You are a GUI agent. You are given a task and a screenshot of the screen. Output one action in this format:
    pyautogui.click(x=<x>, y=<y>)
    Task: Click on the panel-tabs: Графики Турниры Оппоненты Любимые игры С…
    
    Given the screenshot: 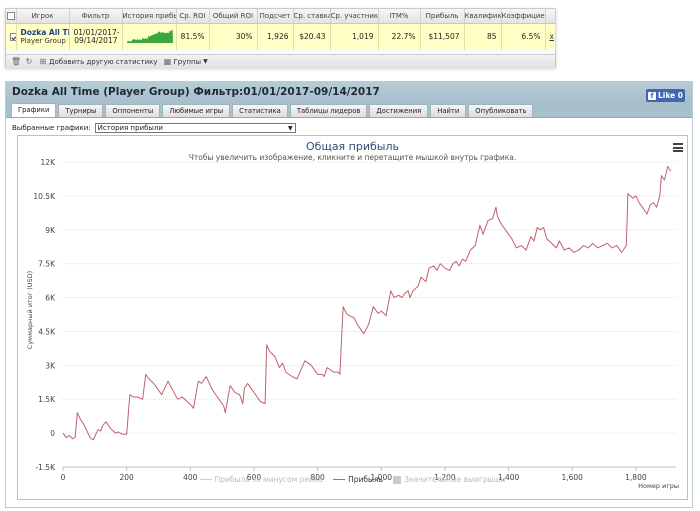 What is the action you would take?
    pyautogui.click(x=349, y=110)
    